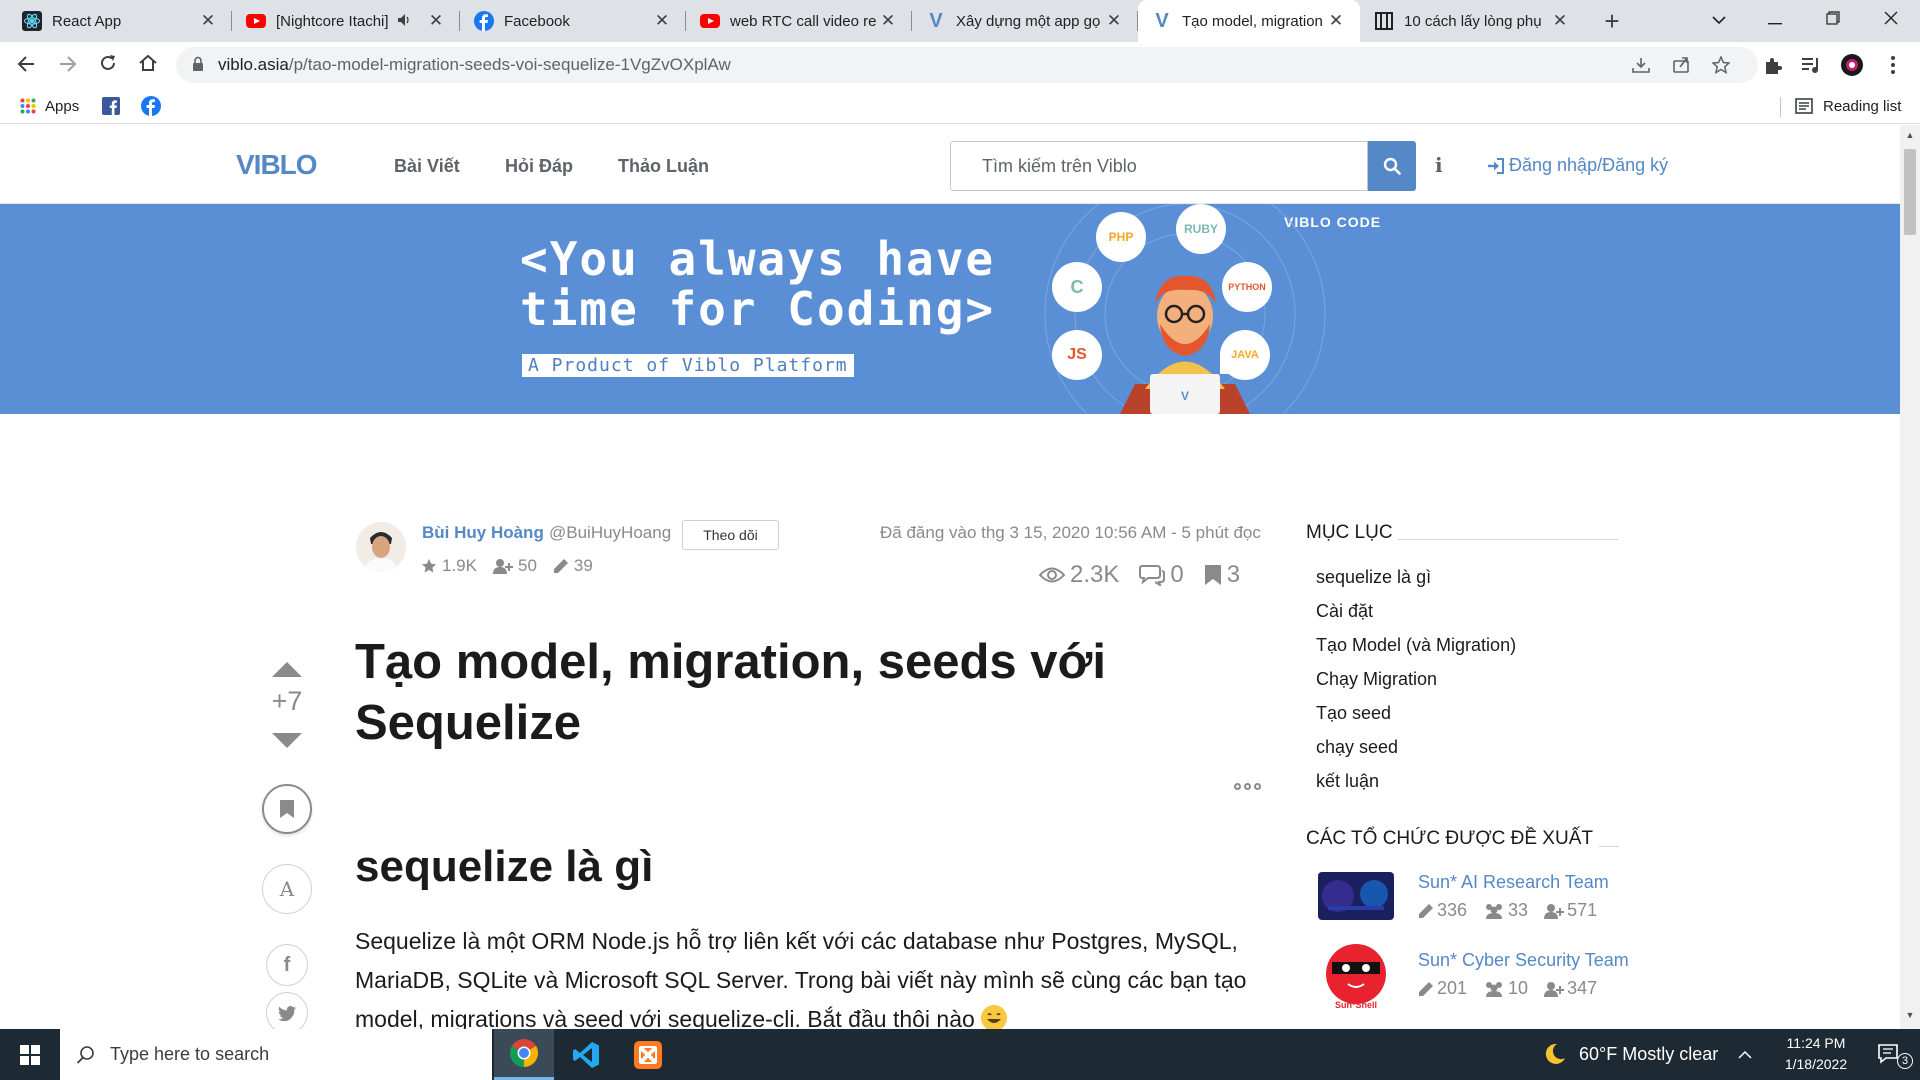  What do you see at coordinates (484, 21) in the screenshot?
I see `facebook-icon` at bounding box center [484, 21].